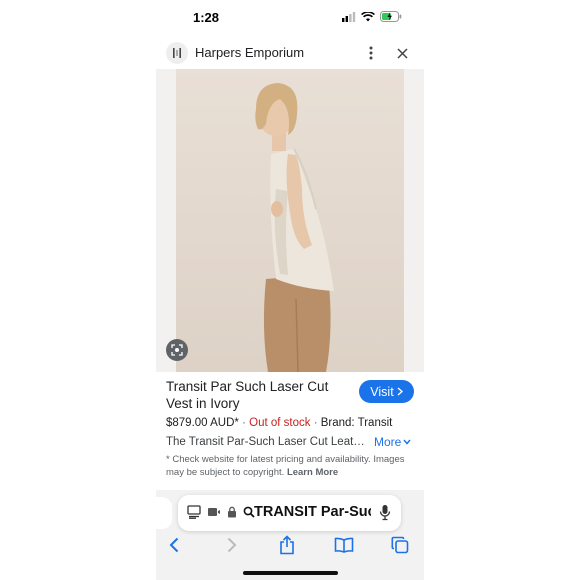 This screenshot has height=580, width=580. Describe the element at coordinates (177, 53) in the screenshot. I see `site-logo-icon` at that location.